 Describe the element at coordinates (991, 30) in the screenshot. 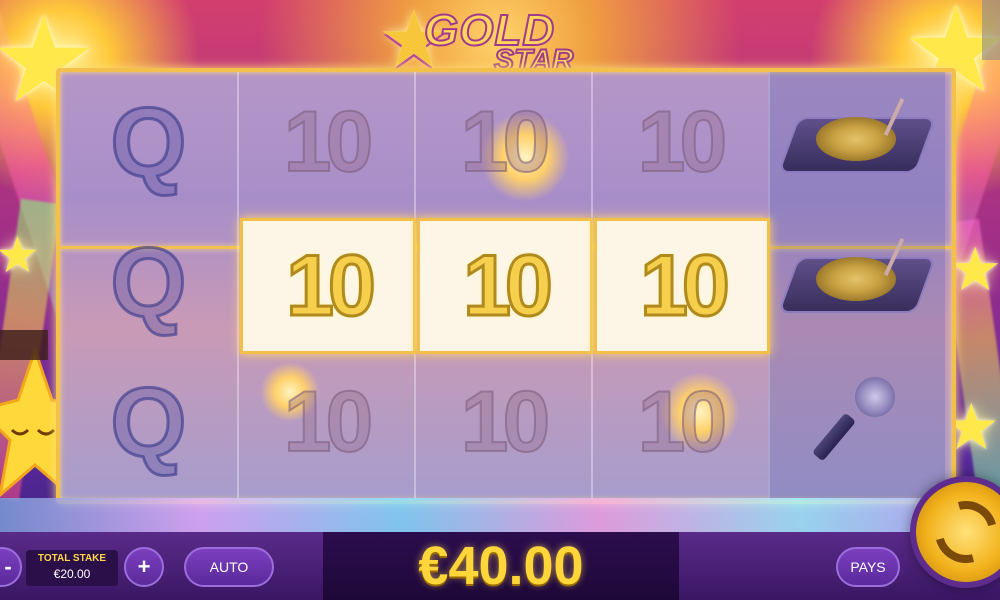

I see `menu-tab` at that location.